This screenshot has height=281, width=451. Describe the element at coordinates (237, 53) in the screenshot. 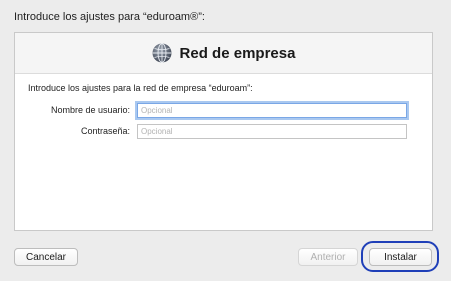

I see `panel-title: Red de empresa` at that location.